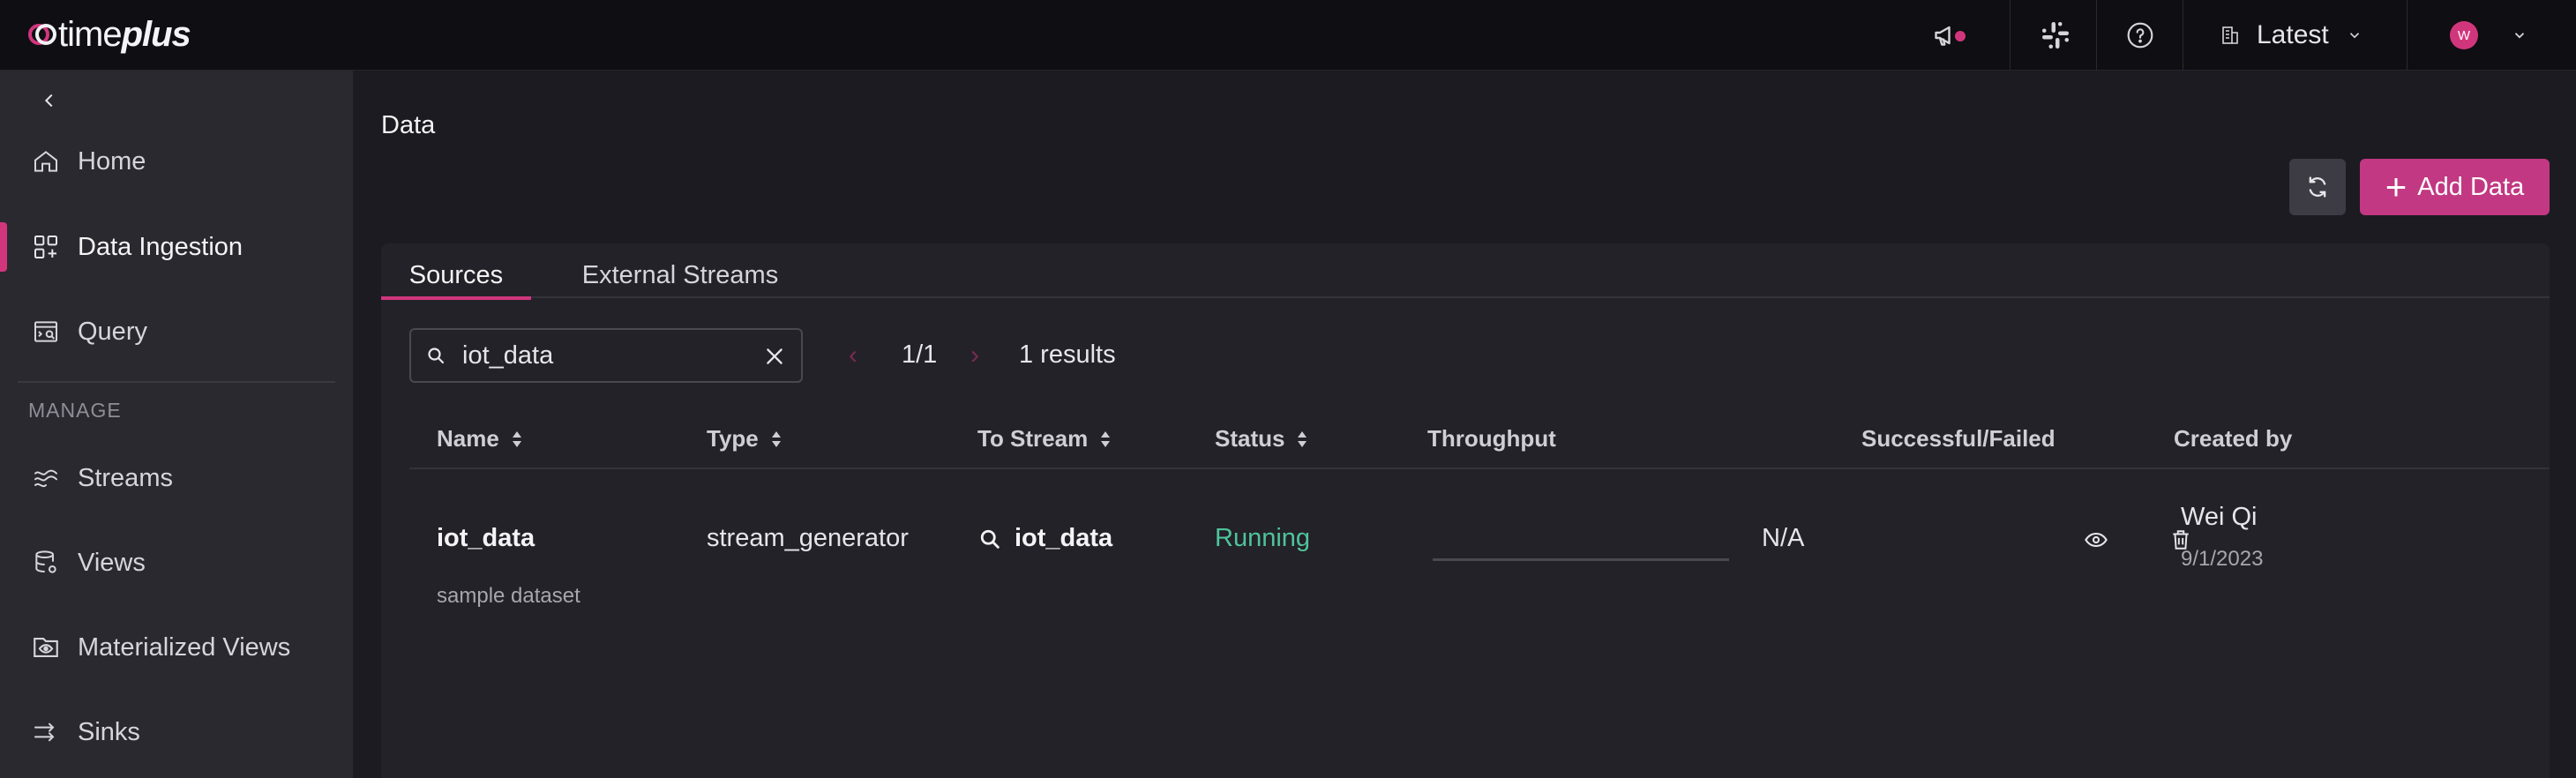 The width and height of the screenshot is (2576, 778). I want to click on add-data-button: + Add Data, so click(2455, 187).